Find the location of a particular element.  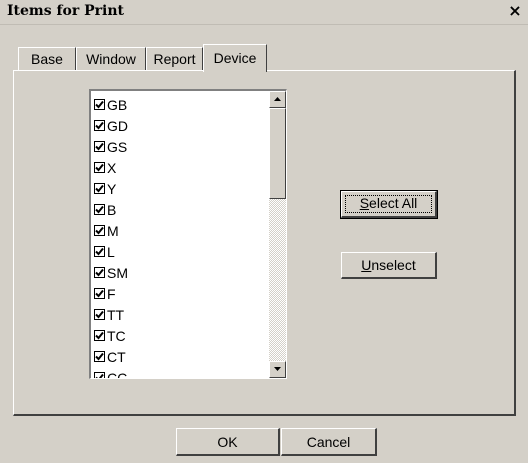

window-title: Items for Print is located at coordinates (65, 11).